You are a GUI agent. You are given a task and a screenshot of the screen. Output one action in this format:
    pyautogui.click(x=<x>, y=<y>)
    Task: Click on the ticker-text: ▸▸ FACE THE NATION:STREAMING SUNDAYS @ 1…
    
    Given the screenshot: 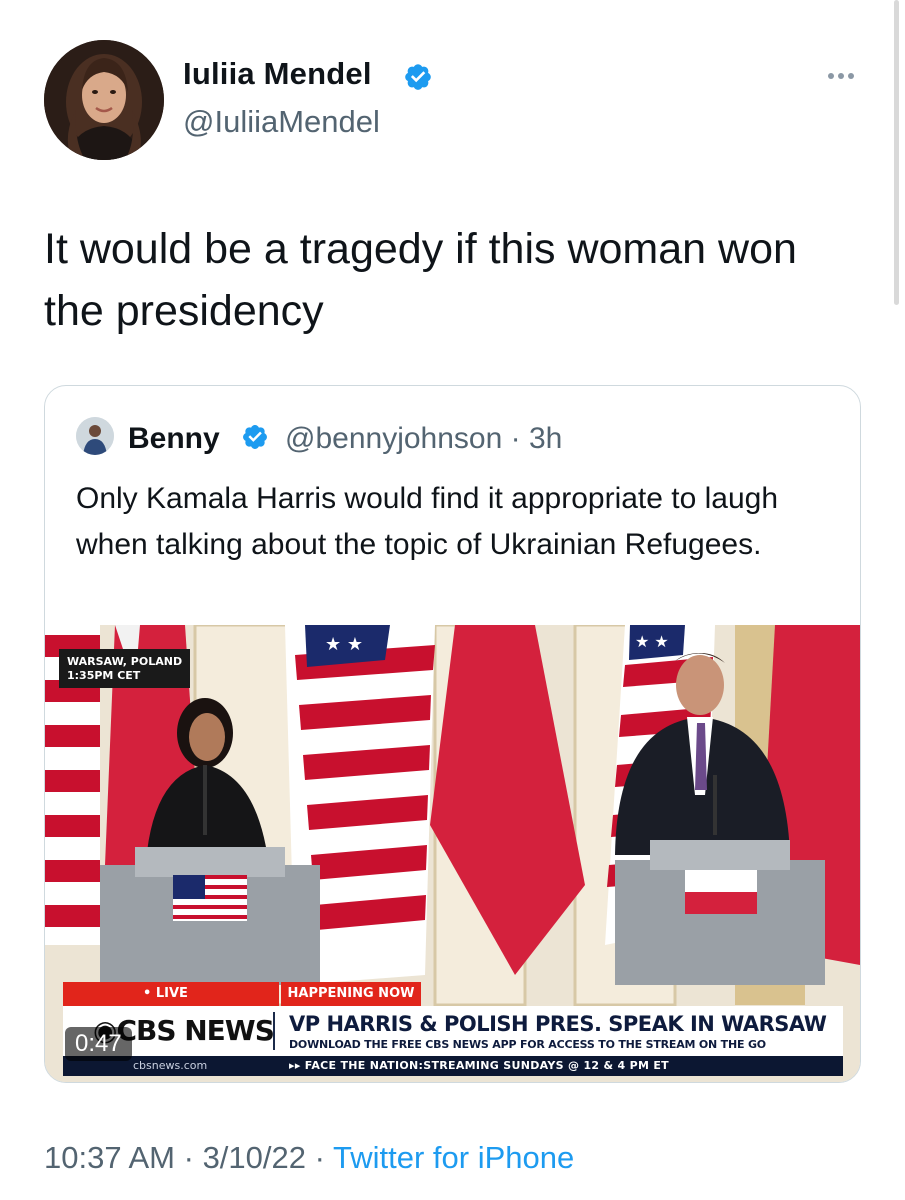 What is the action you would take?
    pyautogui.click(x=479, y=1065)
    